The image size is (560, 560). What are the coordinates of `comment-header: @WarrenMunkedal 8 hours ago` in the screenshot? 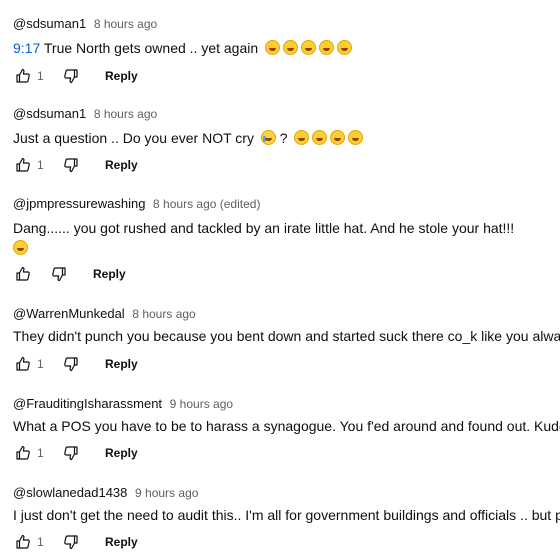 It's located at (104, 314).